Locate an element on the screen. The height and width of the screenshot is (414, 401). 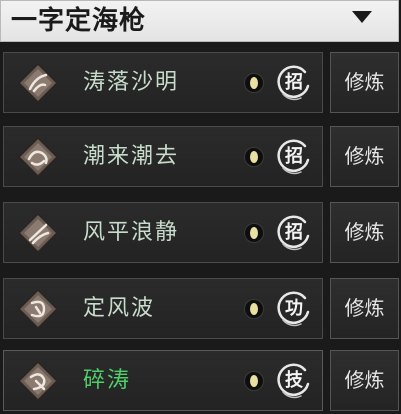
skill-type-badge: 技 is located at coordinates (294, 381).